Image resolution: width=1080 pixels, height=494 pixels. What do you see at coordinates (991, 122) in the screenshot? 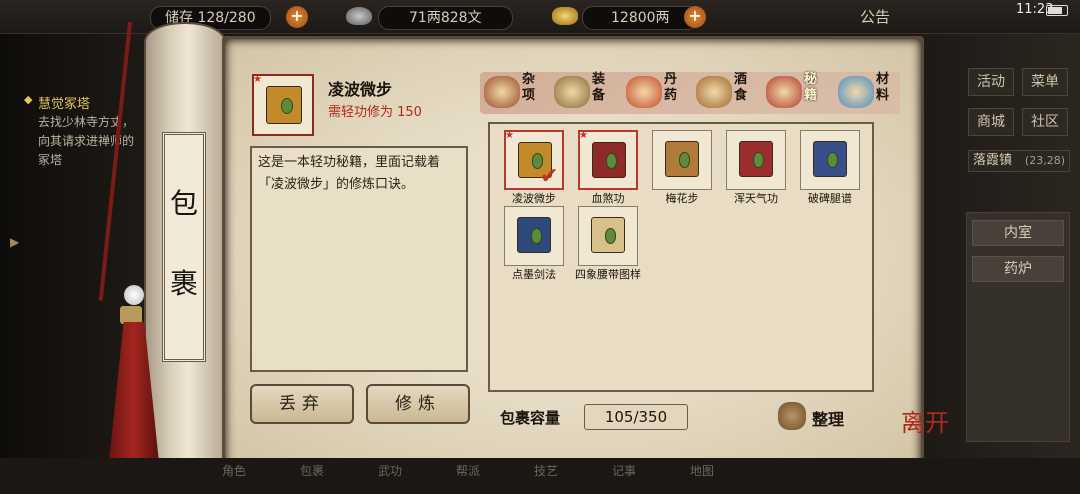
I see `shop-button: 商城` at bounding box center [991, 122].